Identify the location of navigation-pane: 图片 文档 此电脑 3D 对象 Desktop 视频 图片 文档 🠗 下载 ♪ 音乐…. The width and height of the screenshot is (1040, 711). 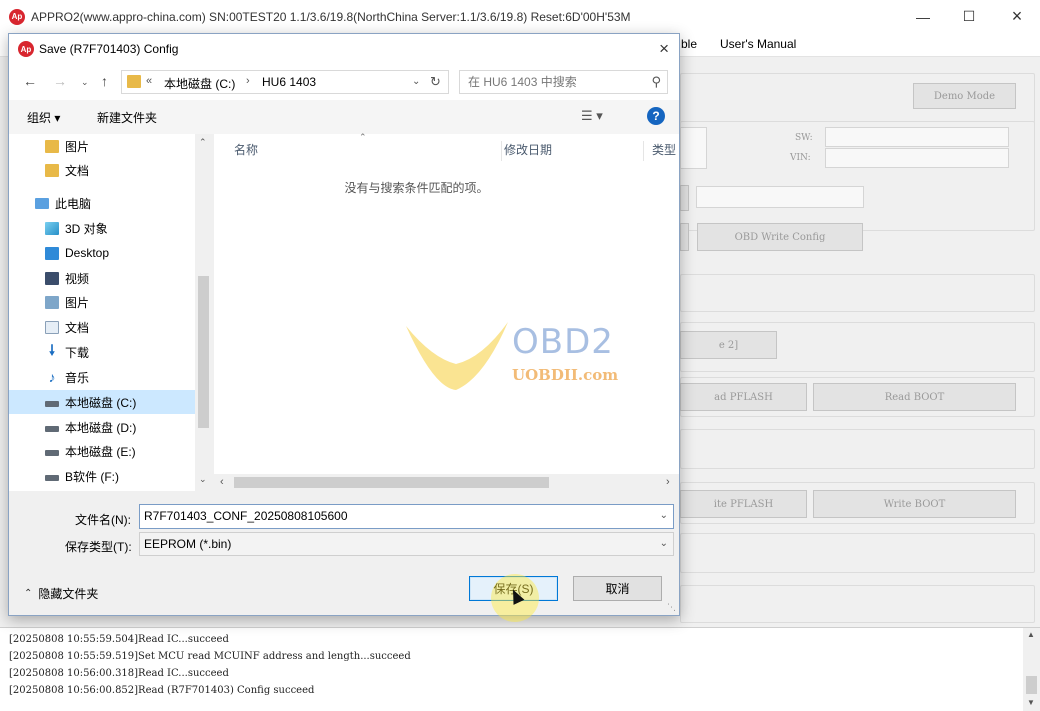
(110, 312).